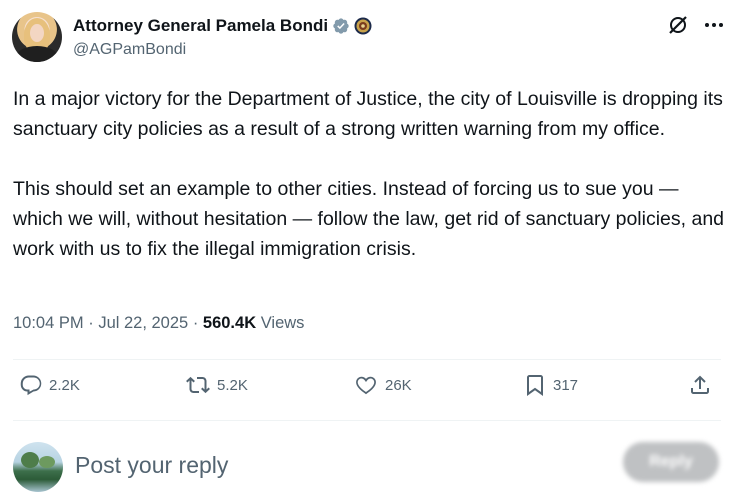 This screenshot has width=741, height=496. What do you see at coordinates (31, 385) in the screenshot?
I see `reply-icon` at bounding box center [31, 385].